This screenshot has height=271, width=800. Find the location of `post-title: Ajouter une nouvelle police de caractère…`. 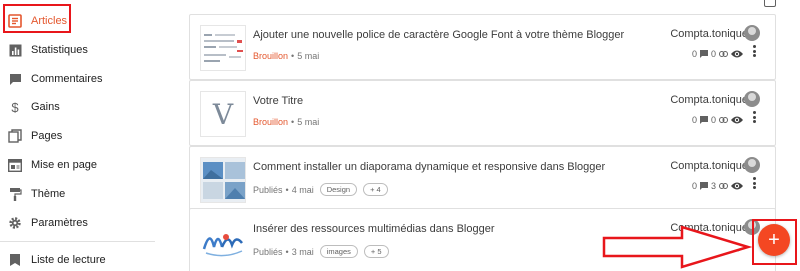

post-title: Ajouter une nouvelle police de caractère… is located at coordinates (438, 35).